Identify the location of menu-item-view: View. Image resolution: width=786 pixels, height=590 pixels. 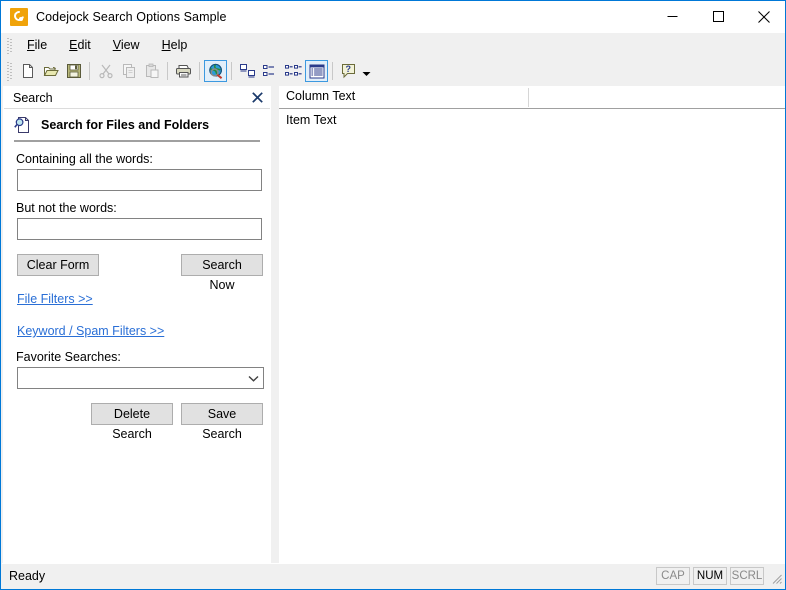
(126, 45).